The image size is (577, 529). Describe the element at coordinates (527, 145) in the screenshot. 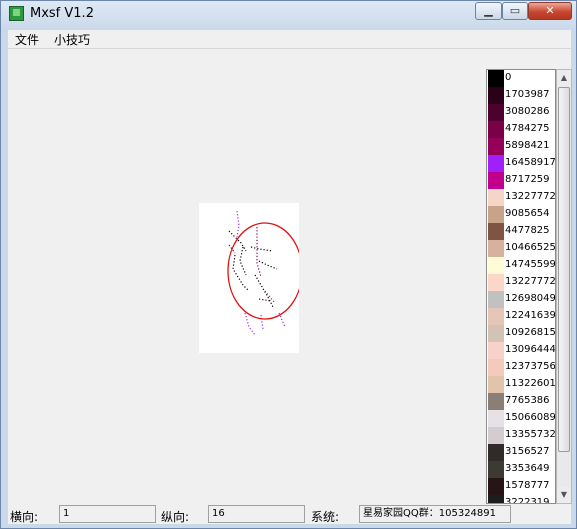

I see `color-value: 5898421` at that location.